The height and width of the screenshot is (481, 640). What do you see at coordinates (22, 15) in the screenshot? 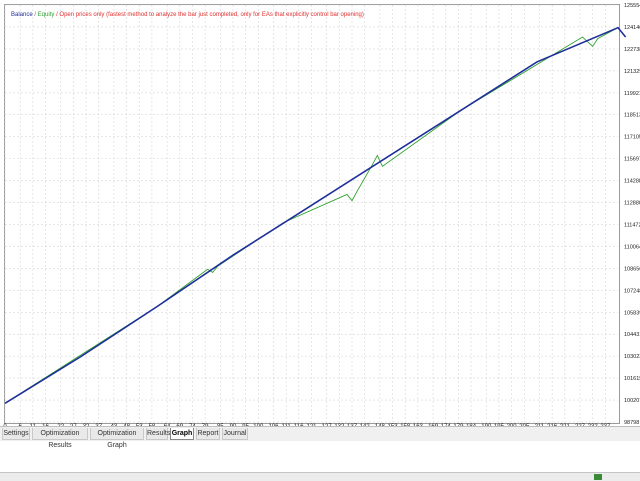
I see `legend-balance: Balance` at bounding box center [22, 15].